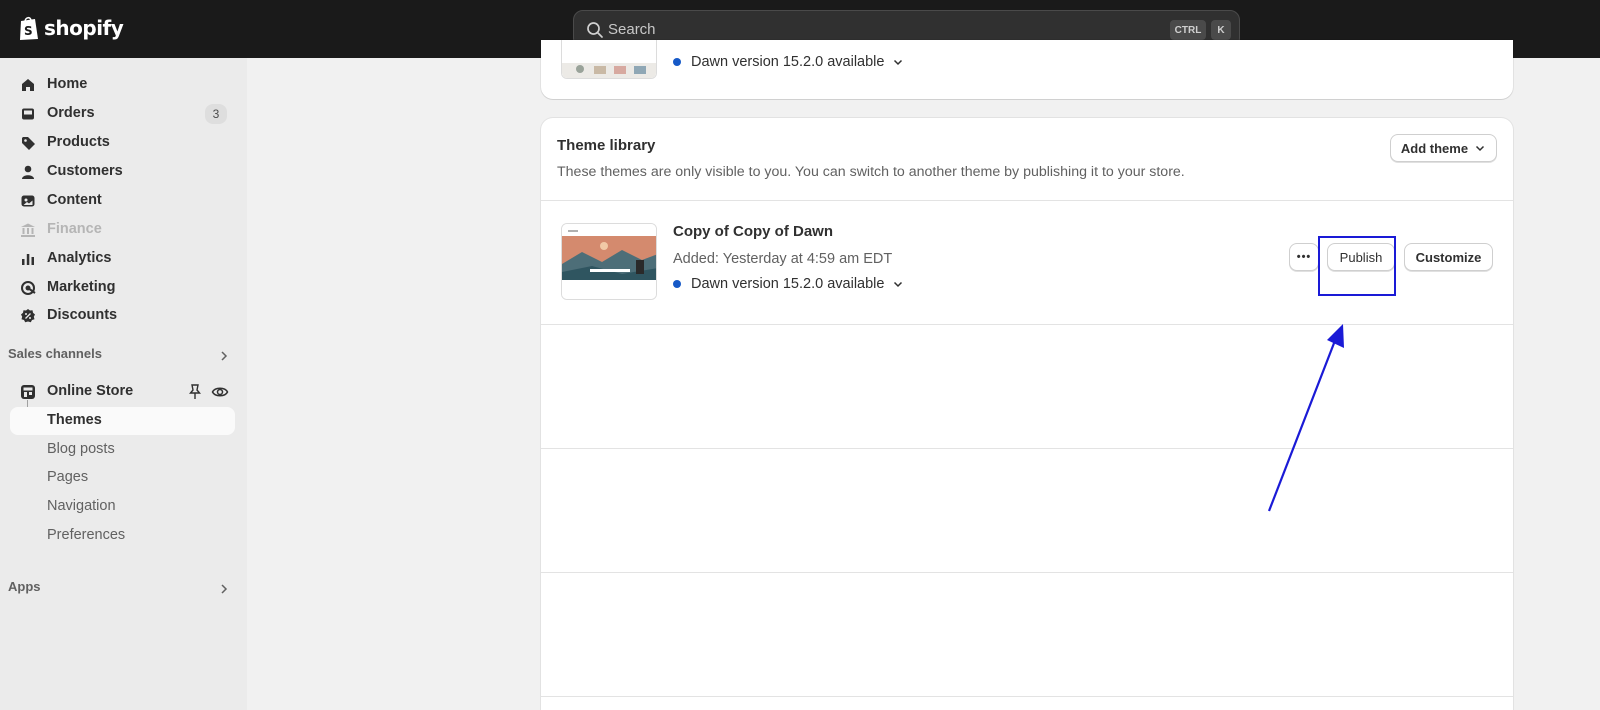 The image size is (1600, 710). Describe the element at coordinates (122, 259) in the screenshot. I see `sidebar-item-analytics: Analytics` at that location.